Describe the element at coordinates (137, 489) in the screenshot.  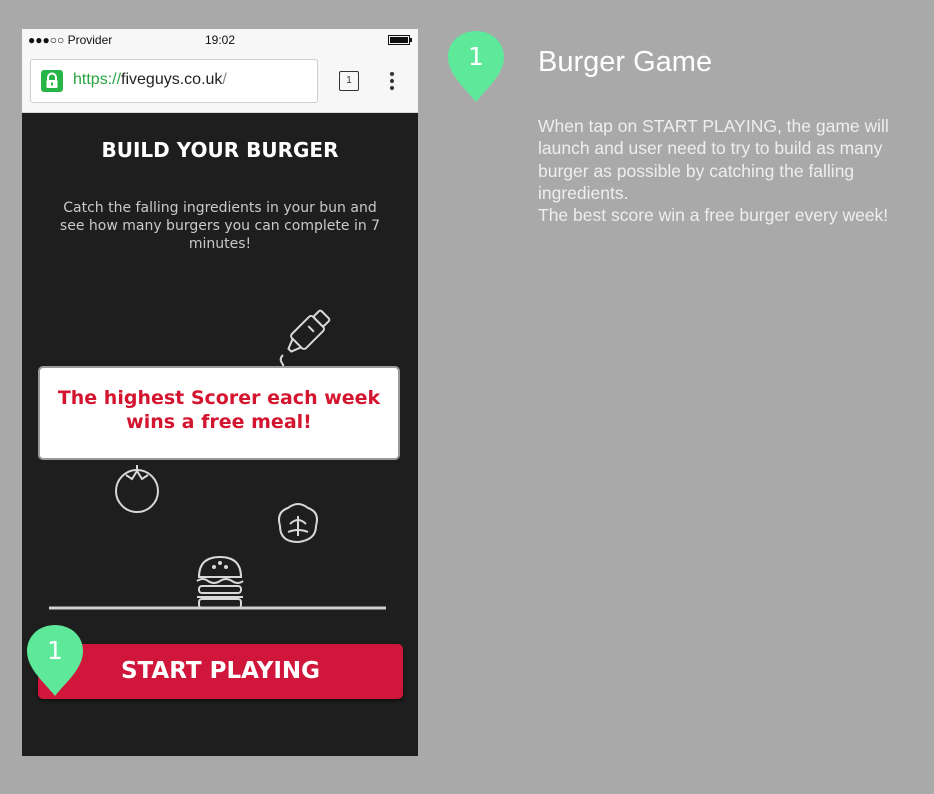
I see `tomato-icon` at that location.